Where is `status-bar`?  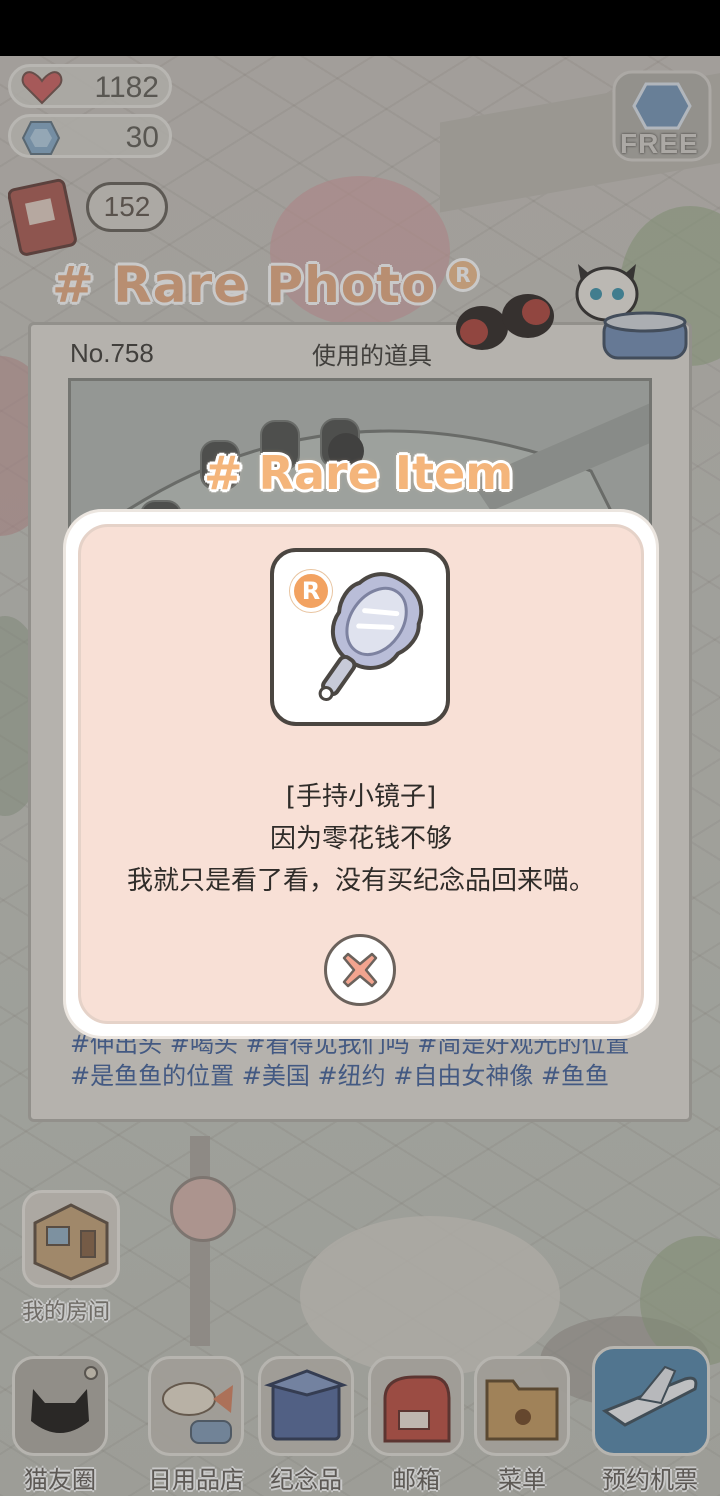
status-bar is located at coordinates (360, 28).